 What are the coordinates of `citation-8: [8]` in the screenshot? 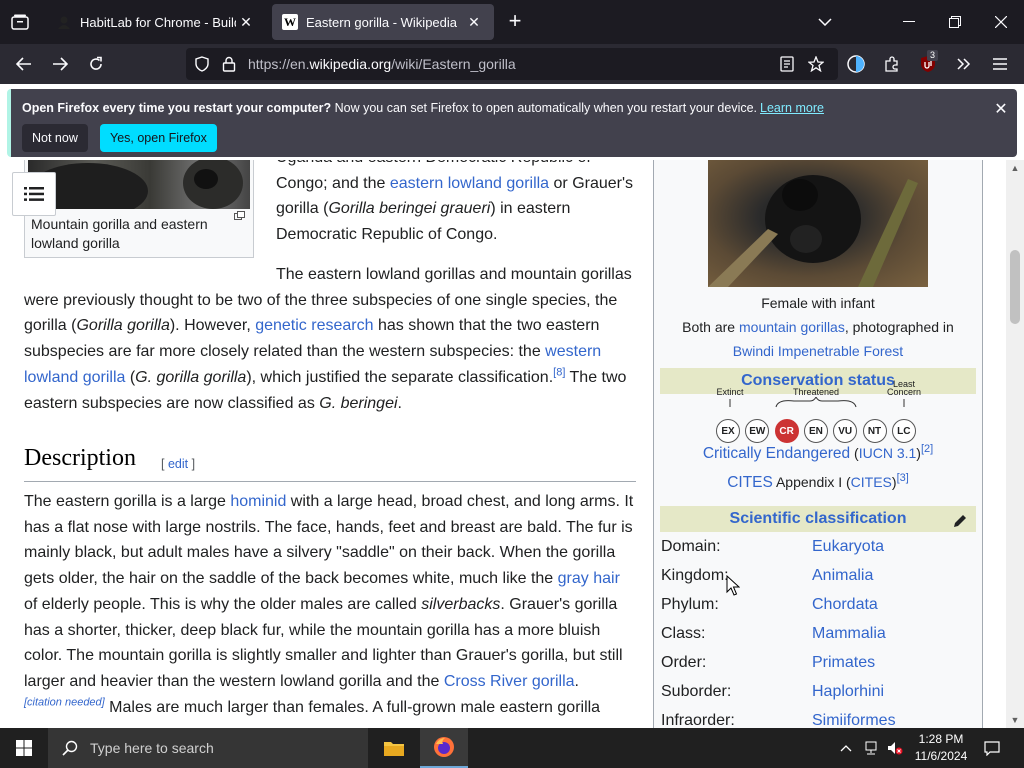 It's located at (559, 372).